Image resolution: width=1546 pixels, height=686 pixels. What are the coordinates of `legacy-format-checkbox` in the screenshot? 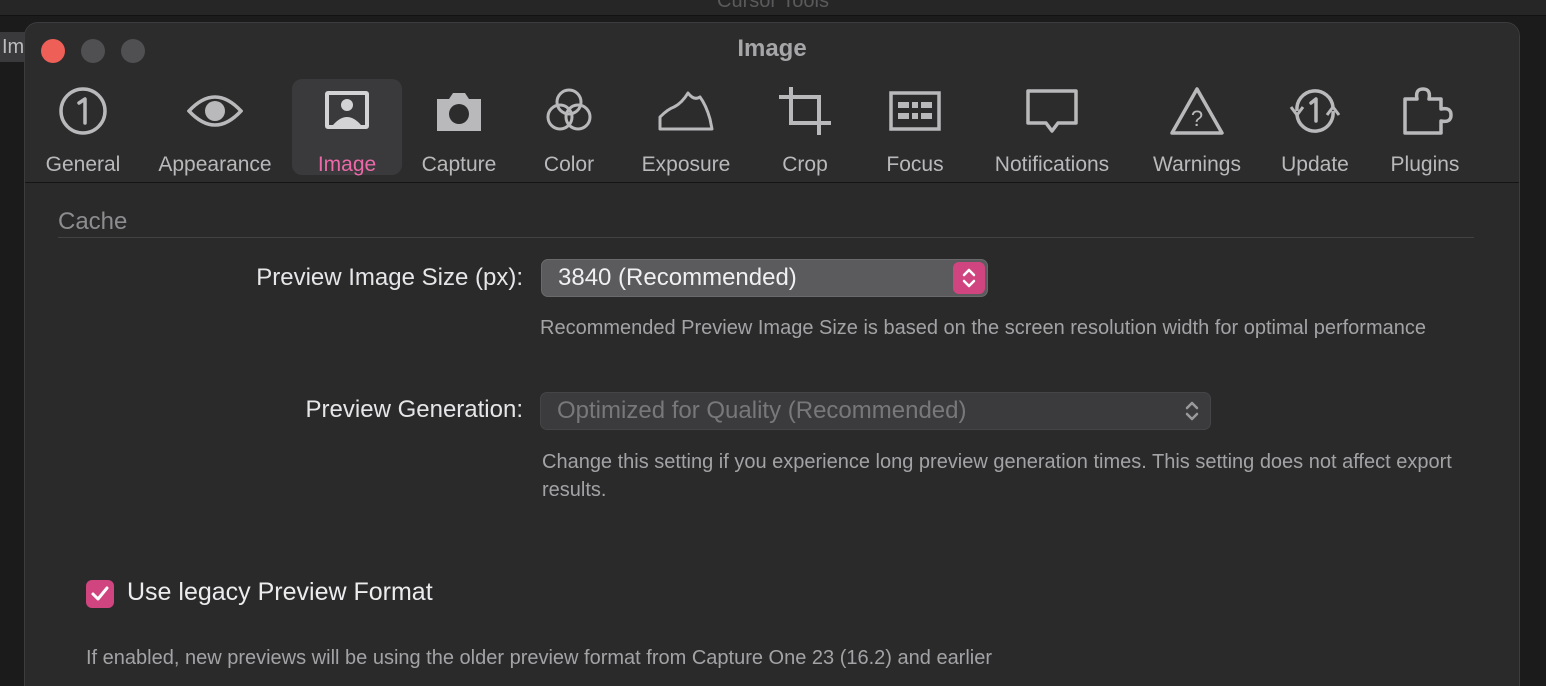 It's located at (100, 594).